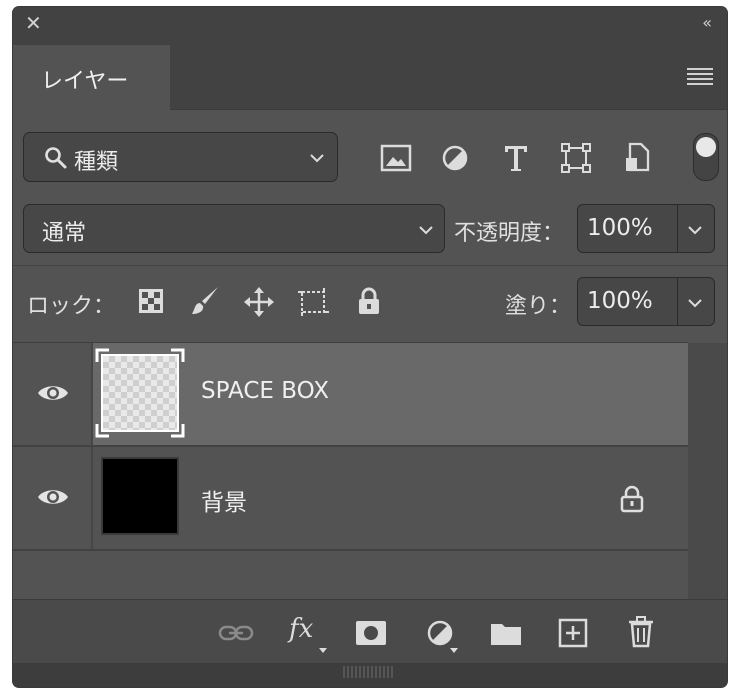 The image size is (740, 700). Describe the element at coordinates (620, 301) in the screenshot. I see `fill-value: 100%` at that location.